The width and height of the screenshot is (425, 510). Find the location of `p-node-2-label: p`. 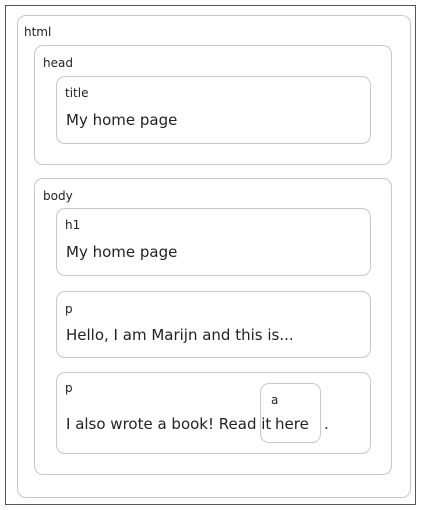

p-node-2-label: p is located at coordinates (69, 388).